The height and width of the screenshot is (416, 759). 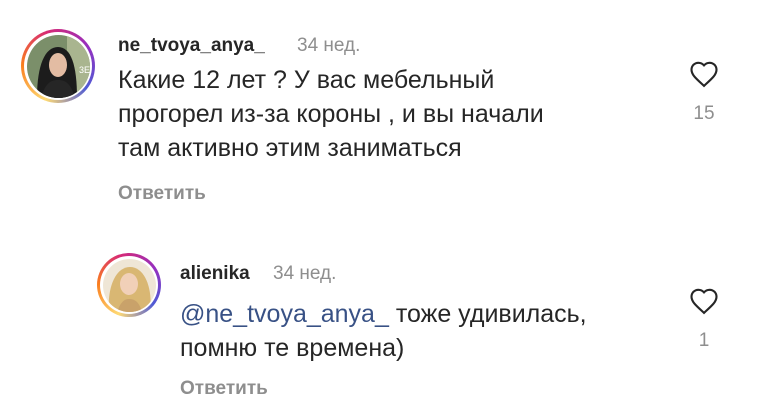 I want to click on svg-text: 3E, so click(x=84, y=70).